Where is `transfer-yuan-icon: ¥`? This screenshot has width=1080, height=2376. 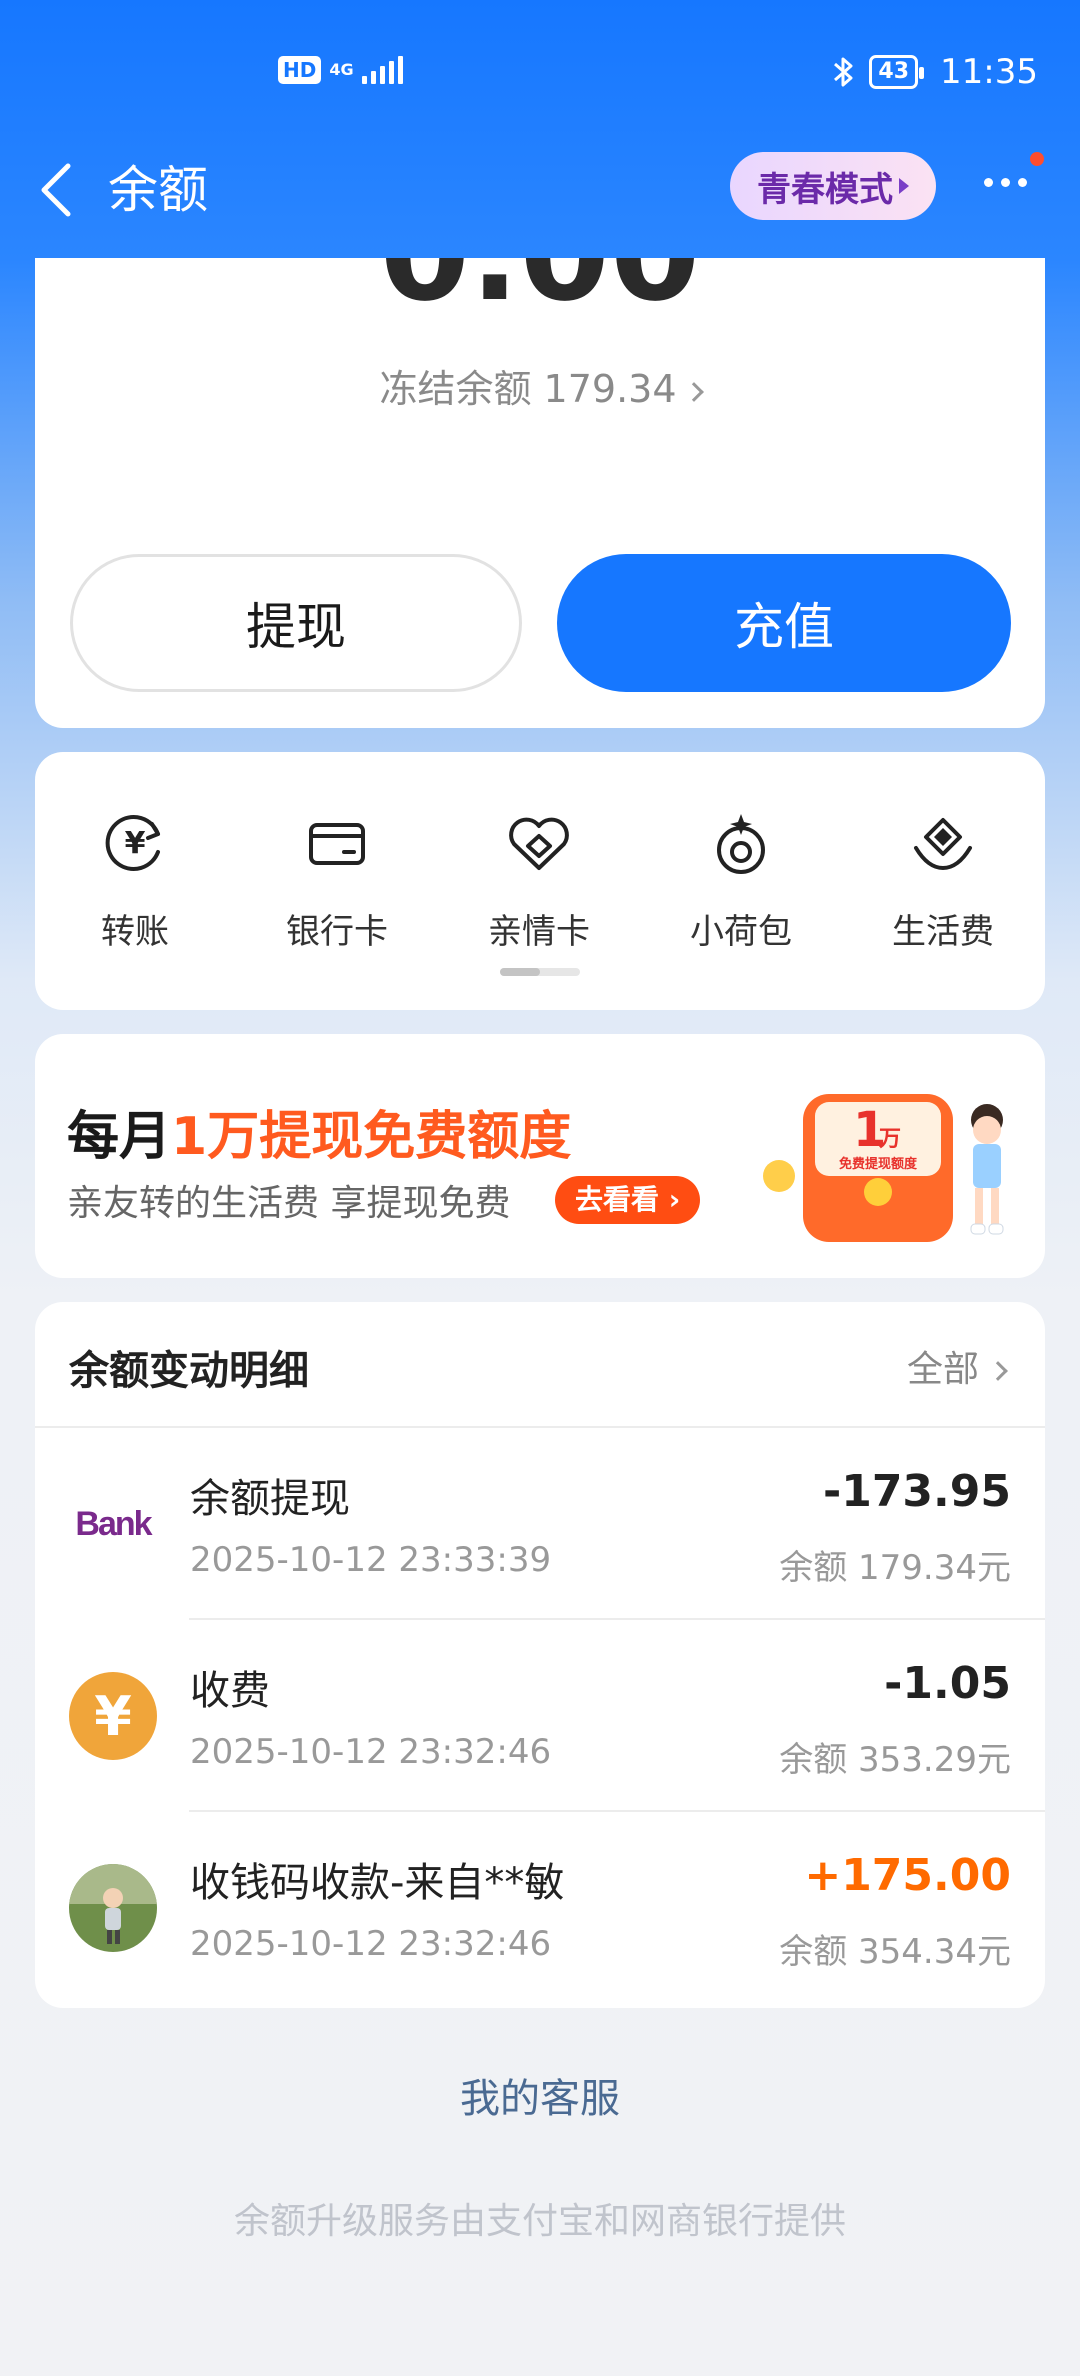
transfer-yuan-icon: ¥ is located at coordinates (132, 843).